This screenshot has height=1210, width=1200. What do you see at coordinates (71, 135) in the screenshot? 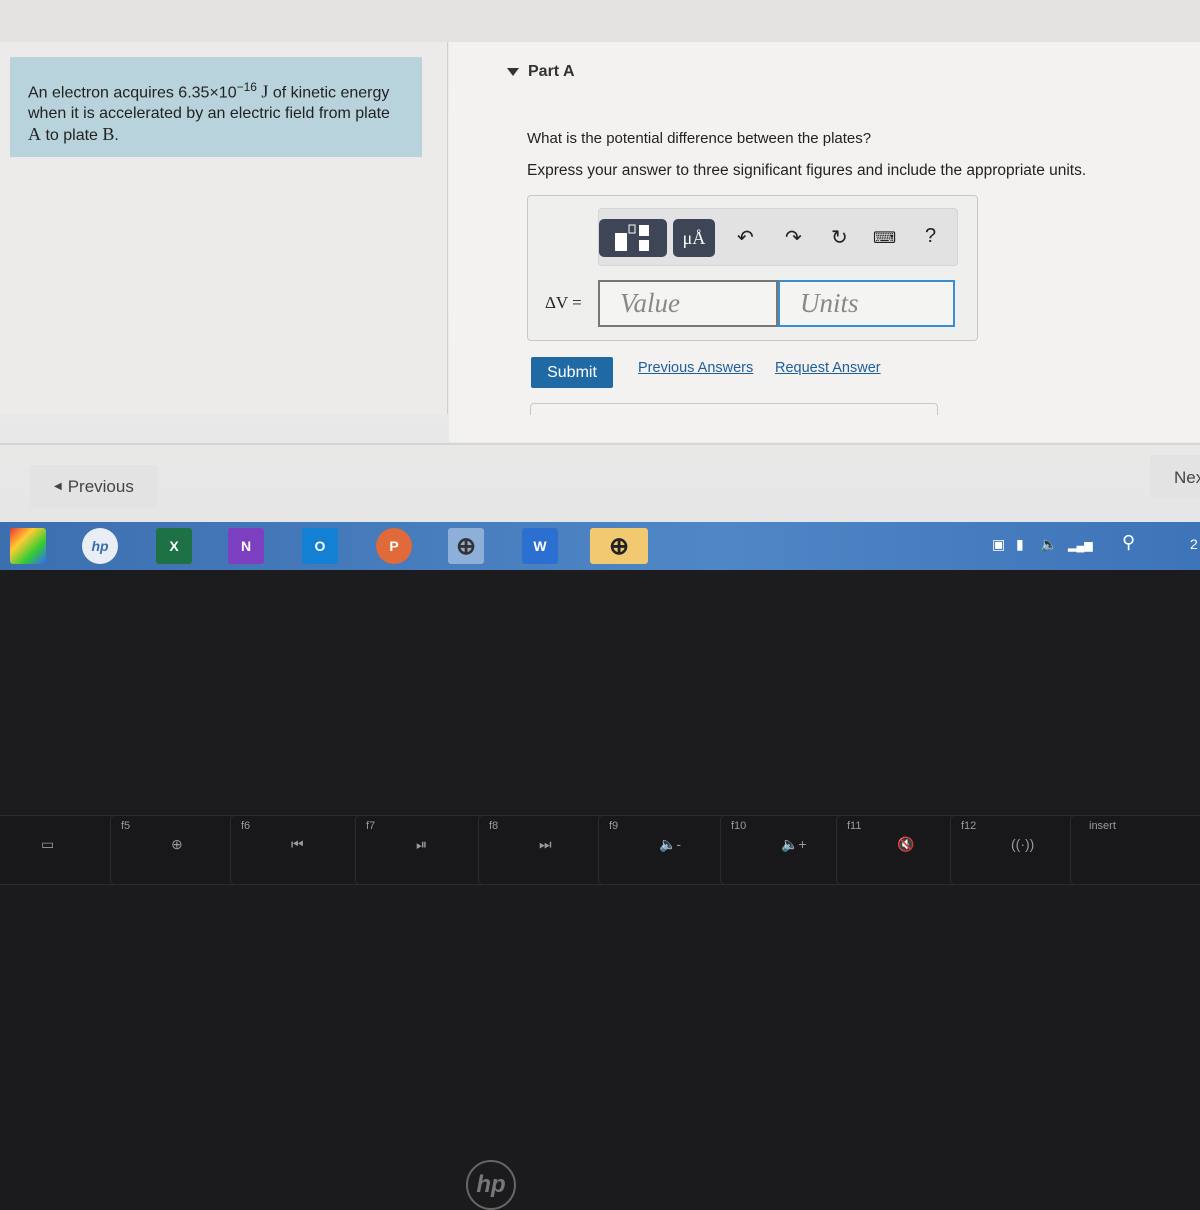
I see `problem-text: to plate` at bounding box center [71, 135].